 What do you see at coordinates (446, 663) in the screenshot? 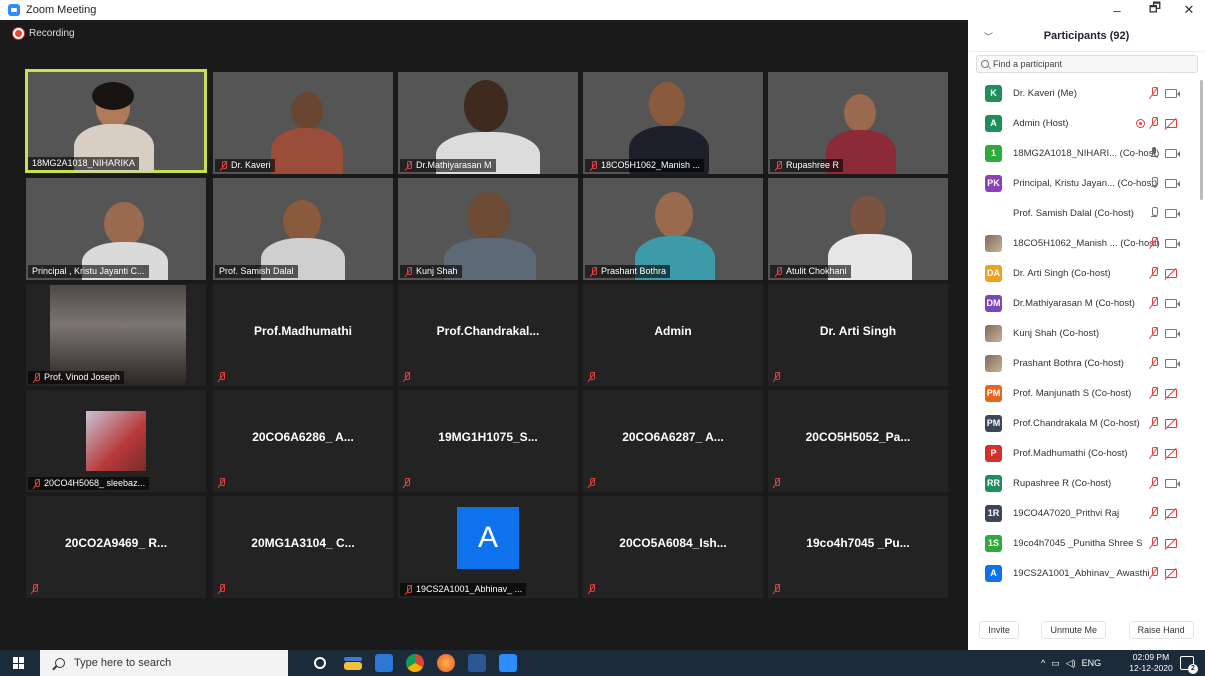
I see `firefox-icon` at bounding box center [446, 663].